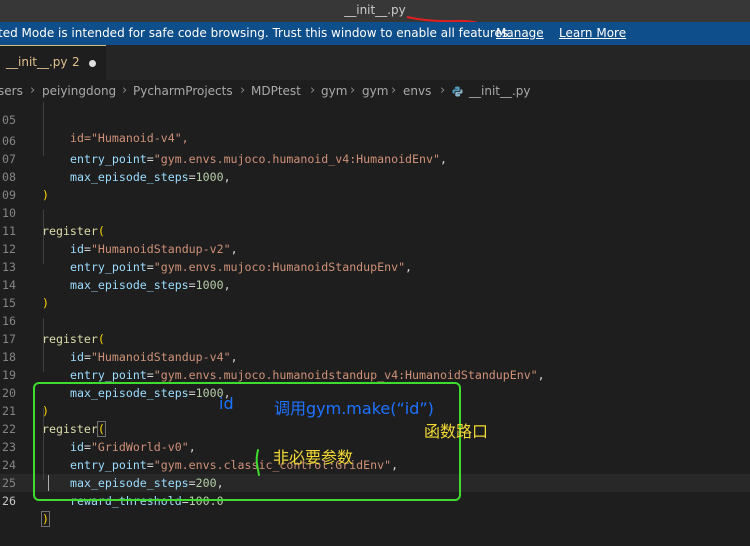 Image resolution: width=750 pixels, height=546 pixels. I want to click on tab-init-py: __init__.py 2, so click(53, 62).